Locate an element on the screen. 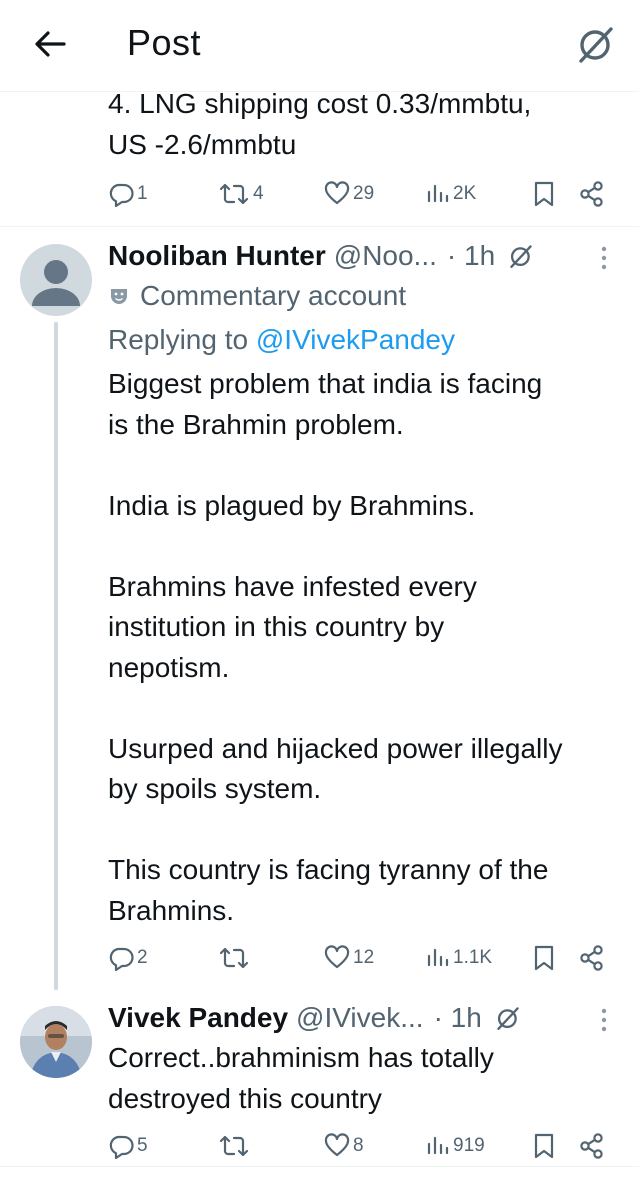 The width and height of the screenshot is (639, 1200). like-count: 12 is located at coordinates (364, 957).